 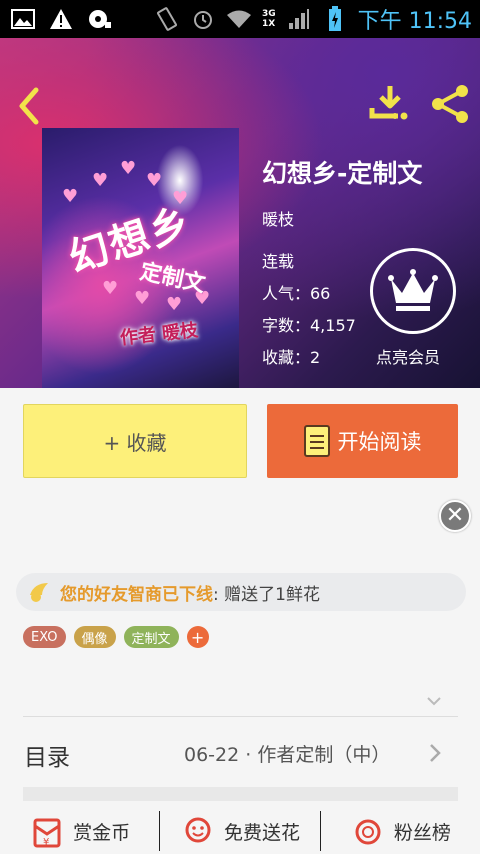 I want to click on favorites-stat: 收藏：2, so click(x=291, y=357).